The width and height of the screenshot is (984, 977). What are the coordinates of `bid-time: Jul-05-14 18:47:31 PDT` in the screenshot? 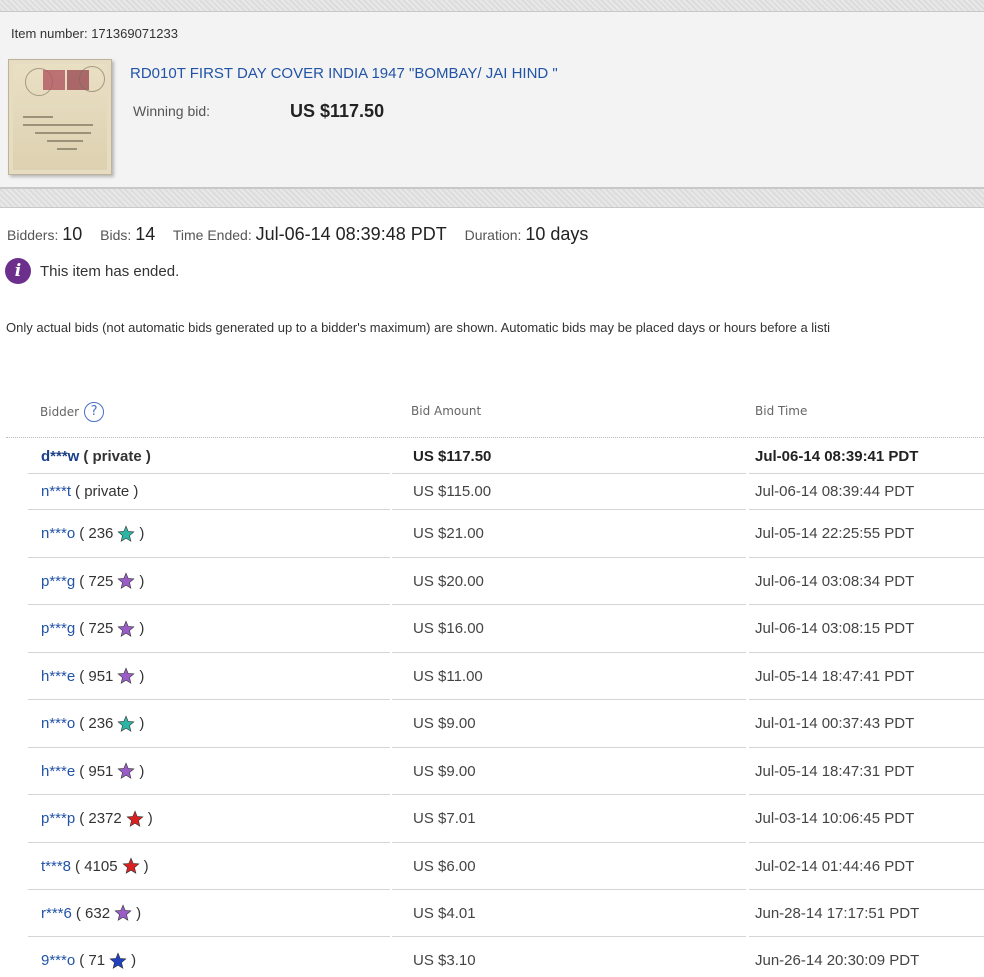 It's located at (866, 771).